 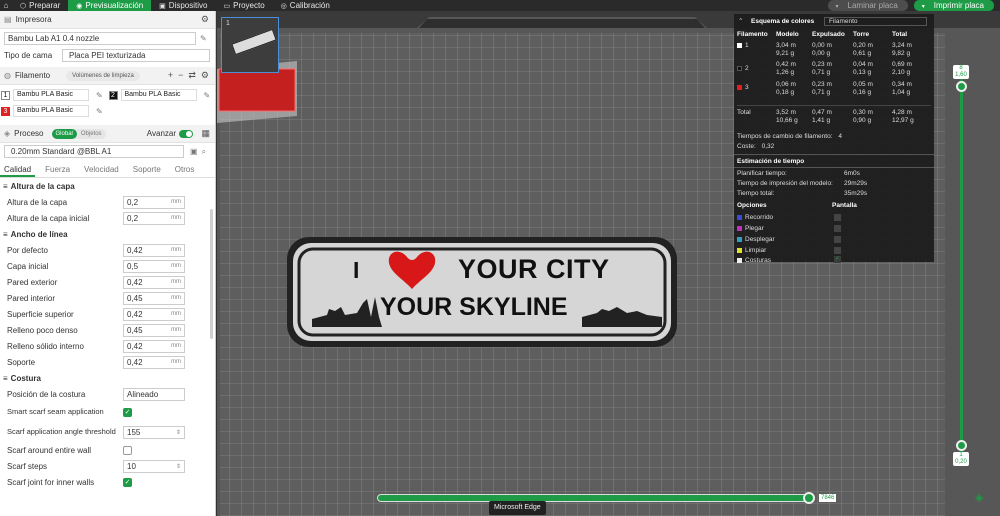 What do you see at coordinates (133, 218) in the screenshot?
I see `param-value: 0,2` at bounding box center [133, 218].